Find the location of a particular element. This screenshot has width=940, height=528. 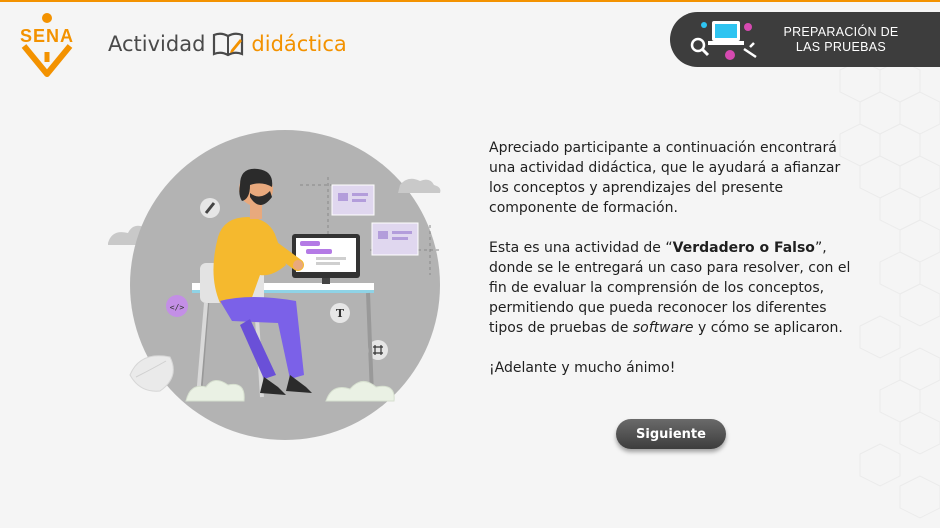

activity-title-part1: Actividad is located at coordinates (157, 44).